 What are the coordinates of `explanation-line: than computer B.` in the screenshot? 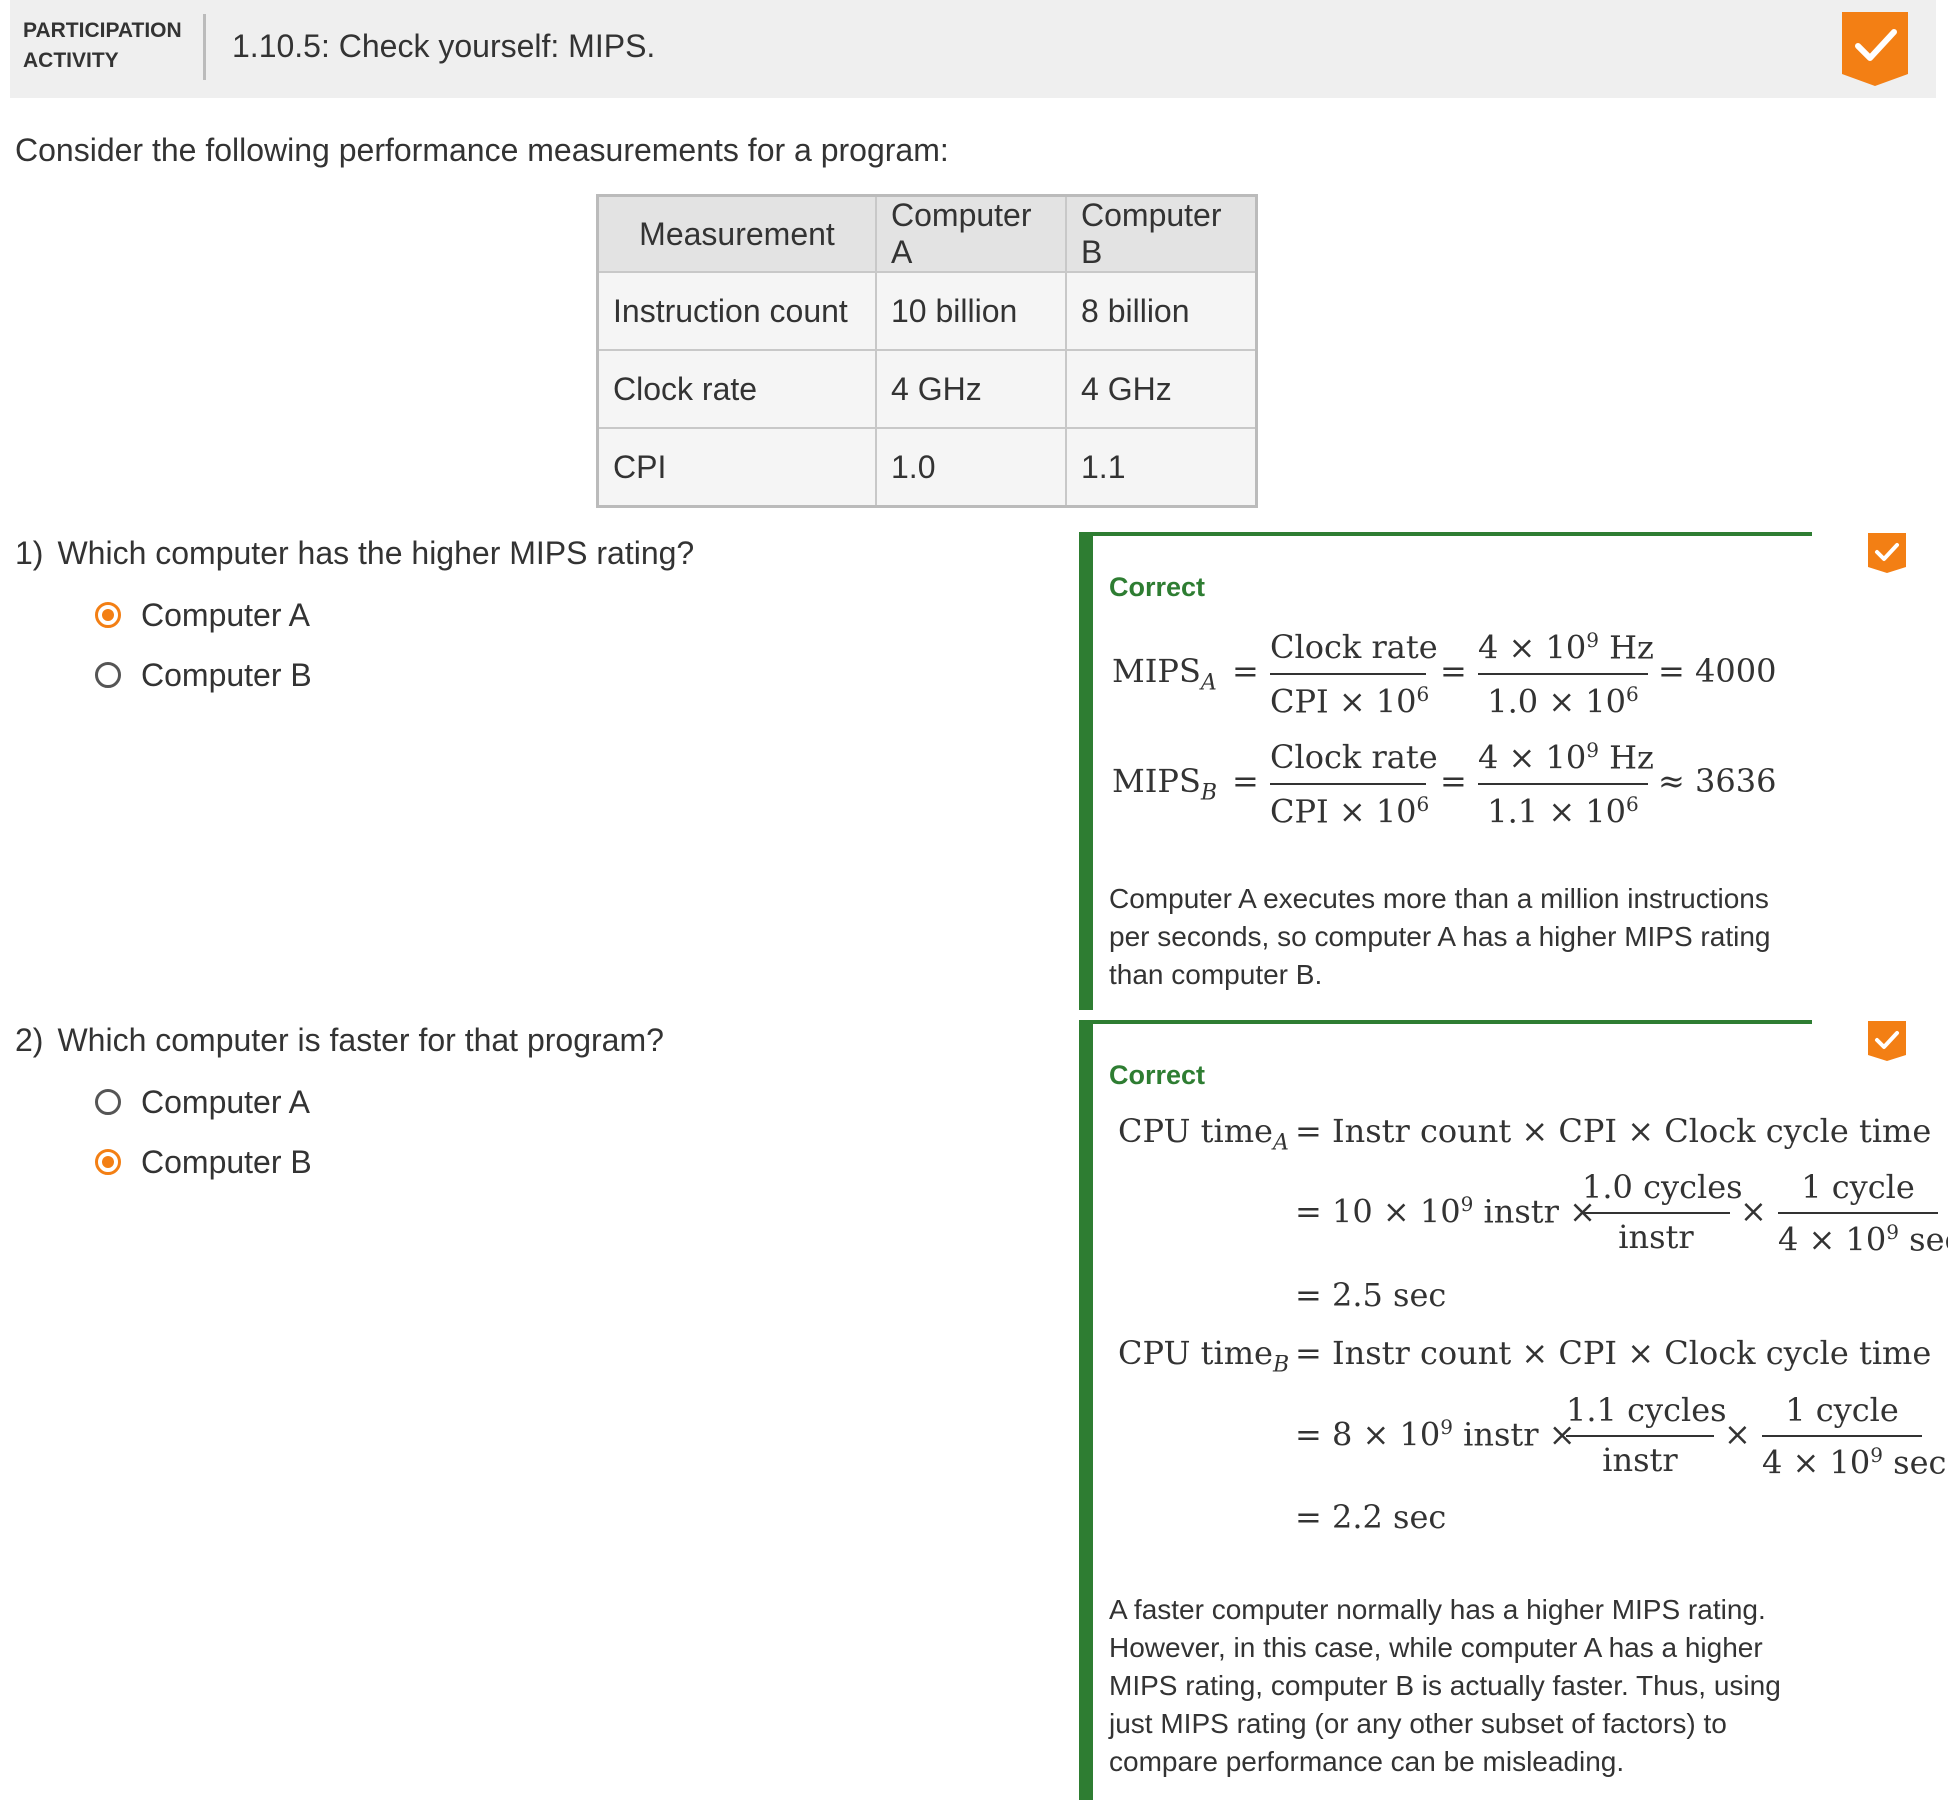 It's located at (1216, 974).